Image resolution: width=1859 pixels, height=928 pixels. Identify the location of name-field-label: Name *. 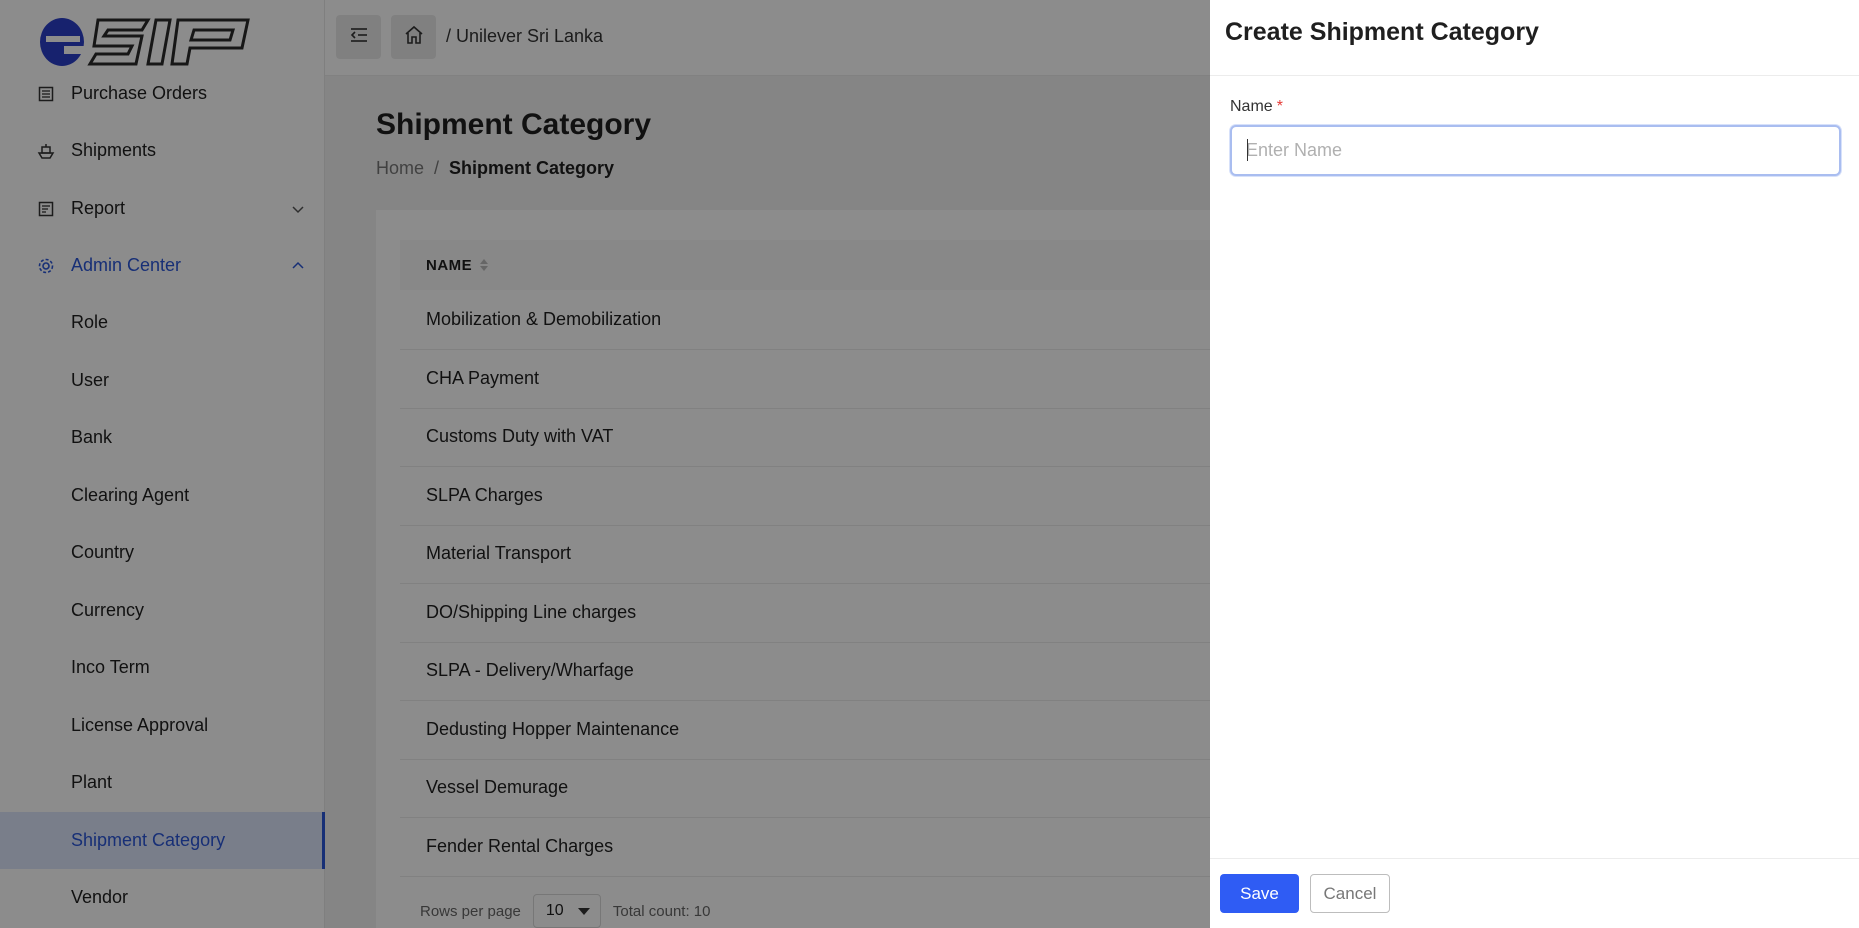
(1256, 107).